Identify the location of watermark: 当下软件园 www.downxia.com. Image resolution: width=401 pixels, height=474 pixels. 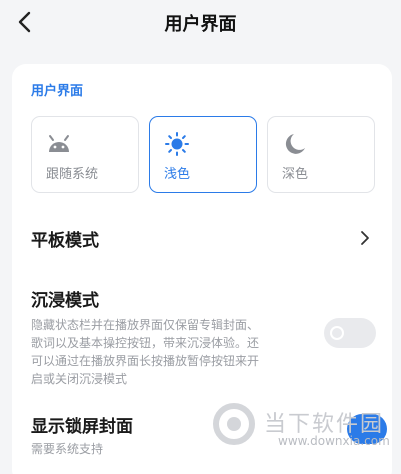
(302, 435).